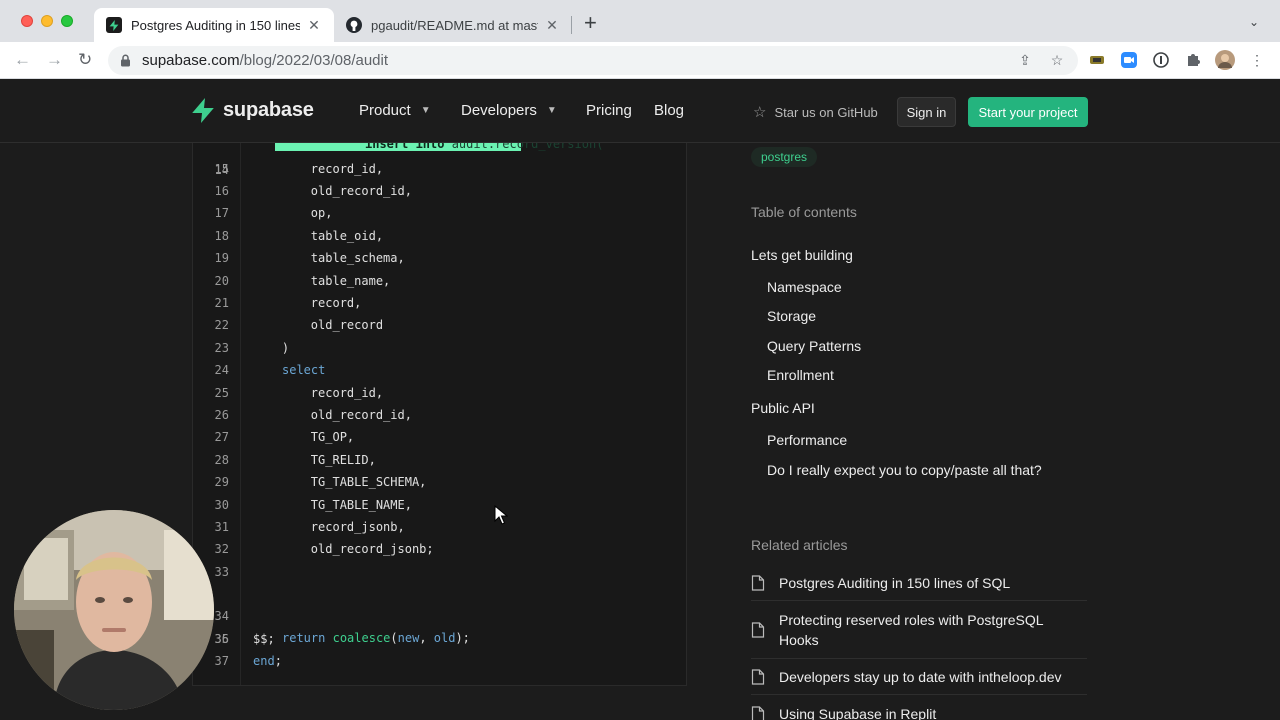  What do you see at coordinates (926, 112) in the screenshot?
I see `sign-in-button: Sign in` at bounding box center [926, 112].